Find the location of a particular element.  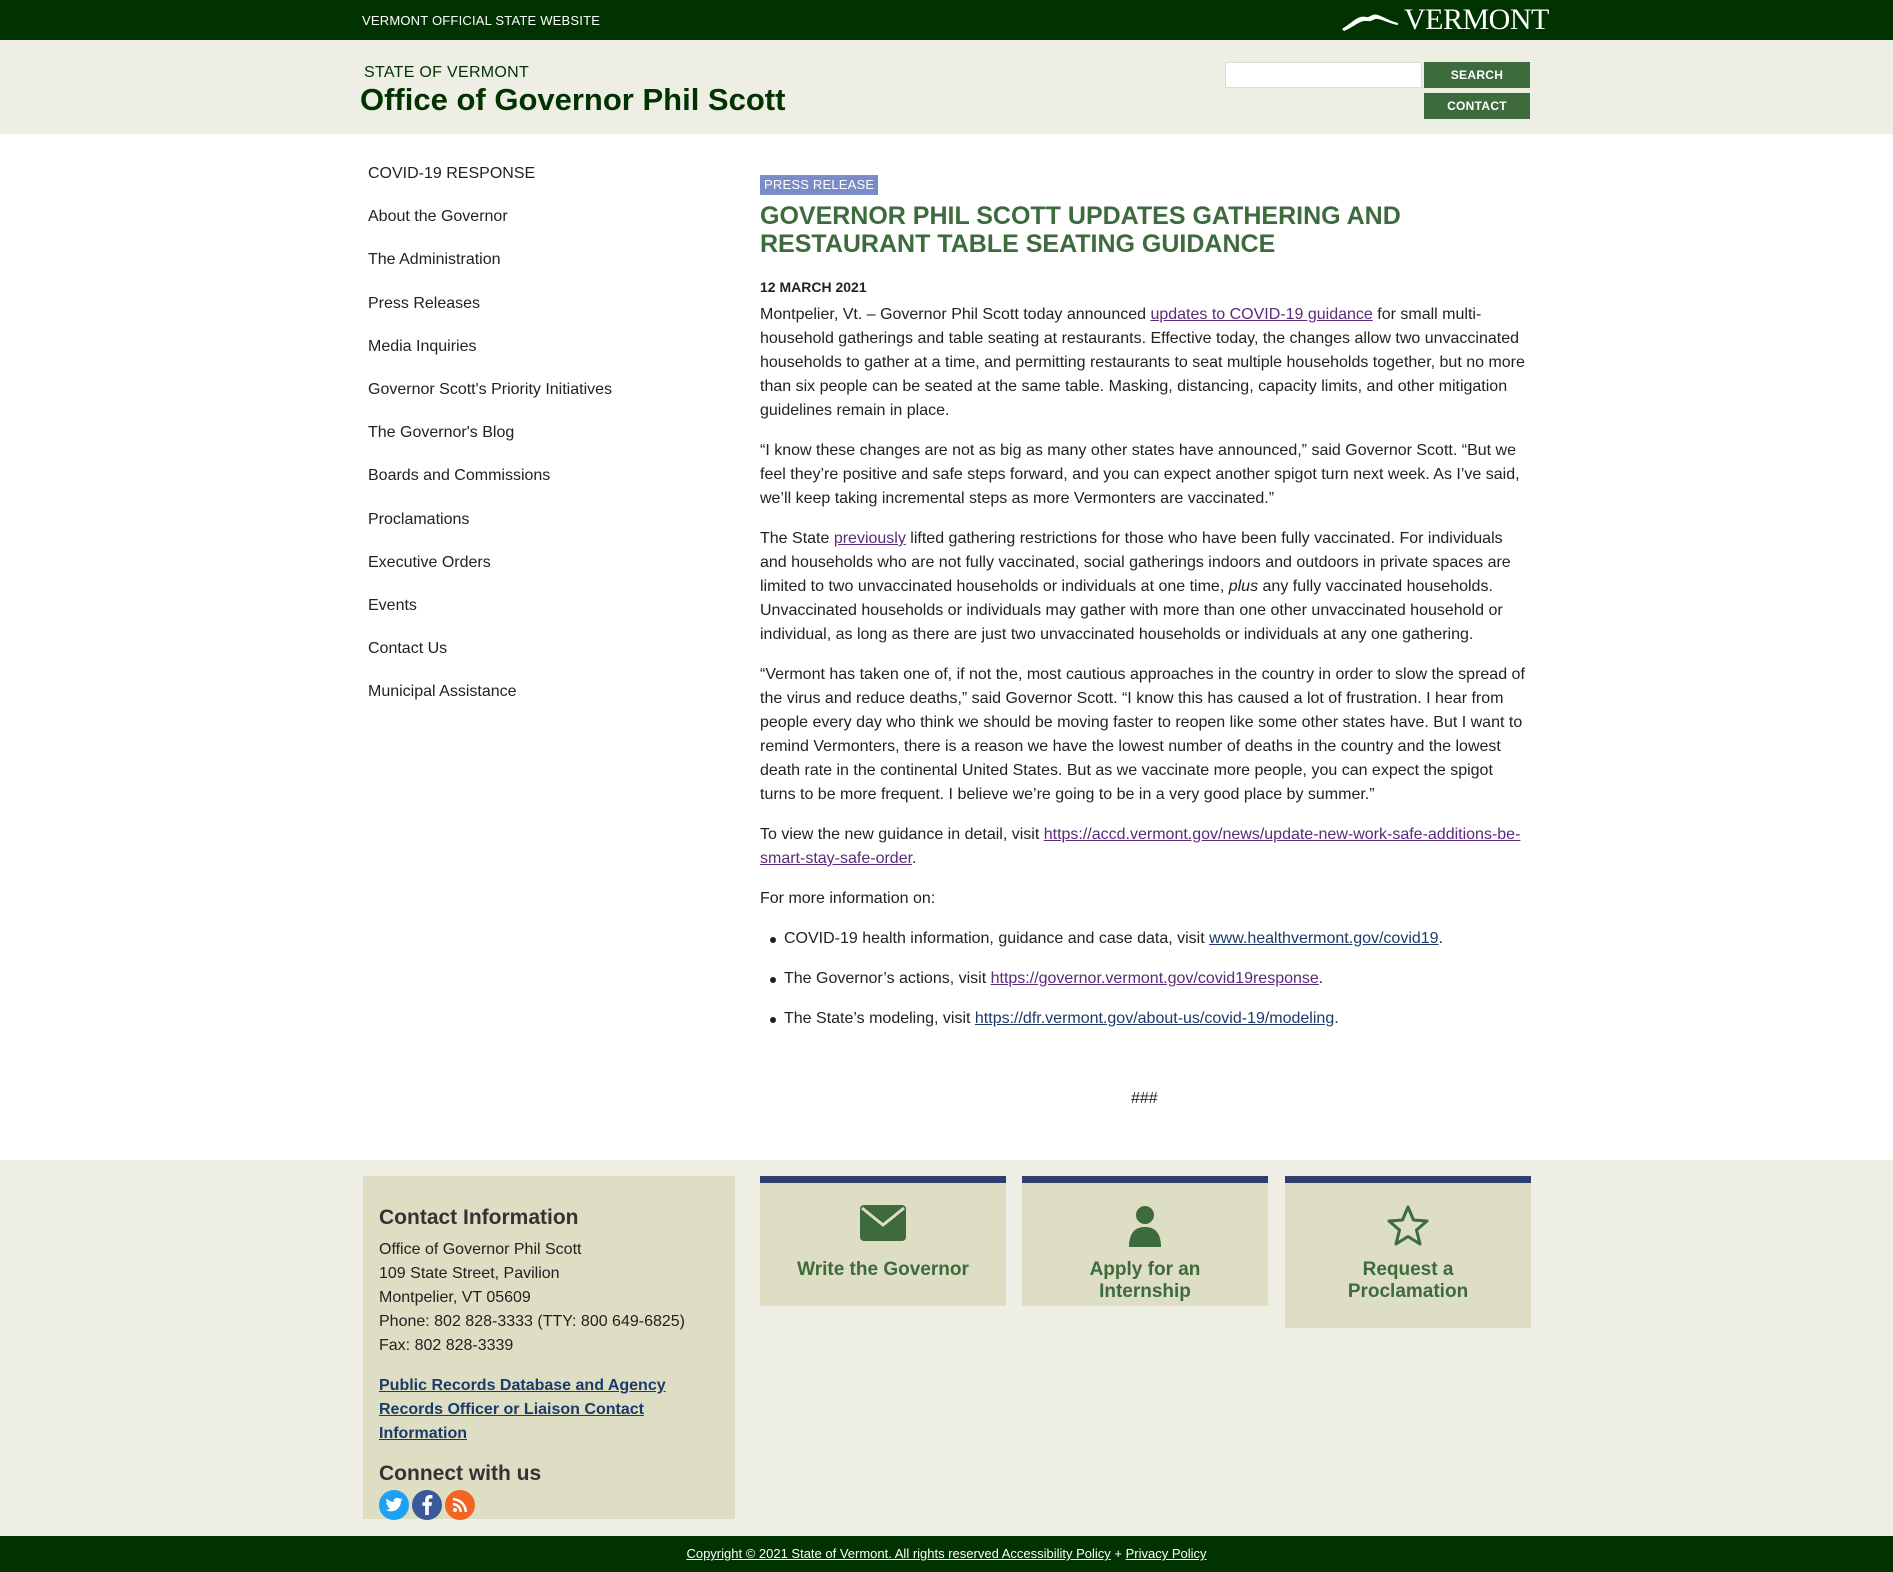

search-input is located at coordinates (1323, 75).